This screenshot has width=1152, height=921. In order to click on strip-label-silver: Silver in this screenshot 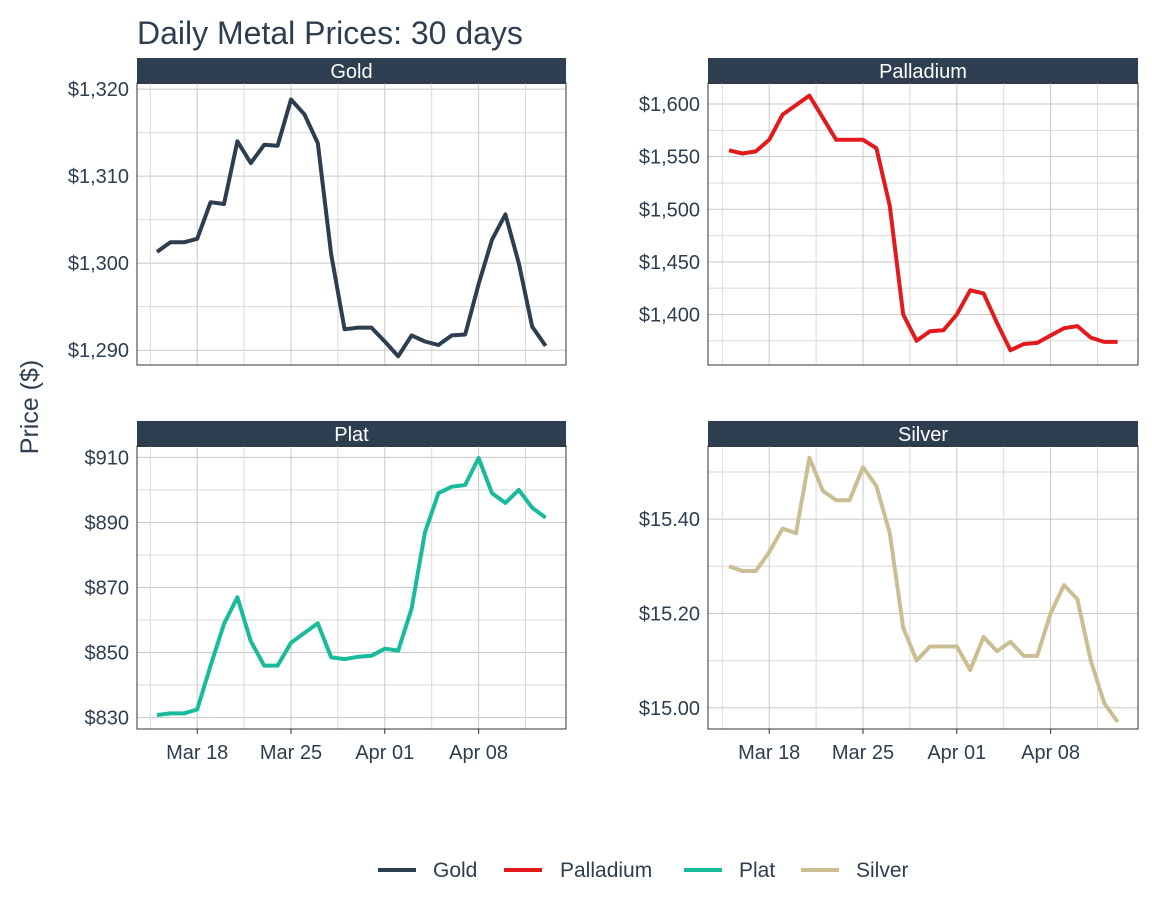, I will do `click(923, 435)`.